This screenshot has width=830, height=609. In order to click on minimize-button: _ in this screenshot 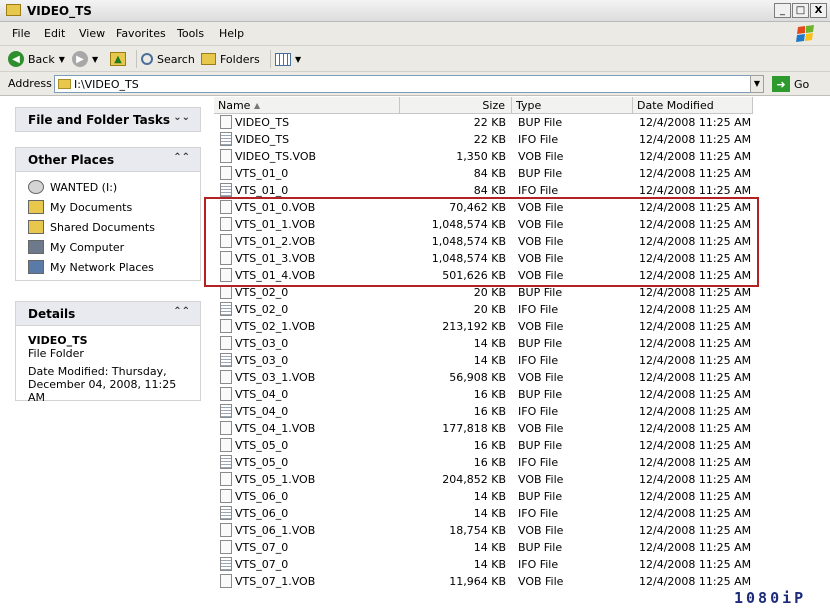, I will do `click(782, 10)`.